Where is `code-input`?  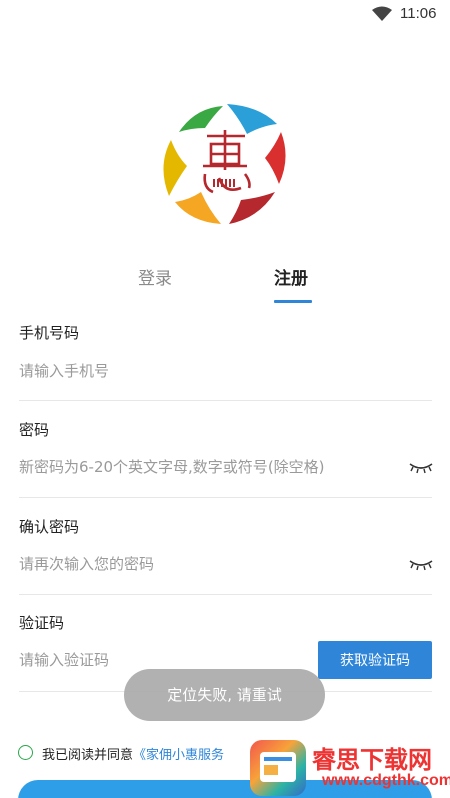
code-input is located at coordinates (159, 660).